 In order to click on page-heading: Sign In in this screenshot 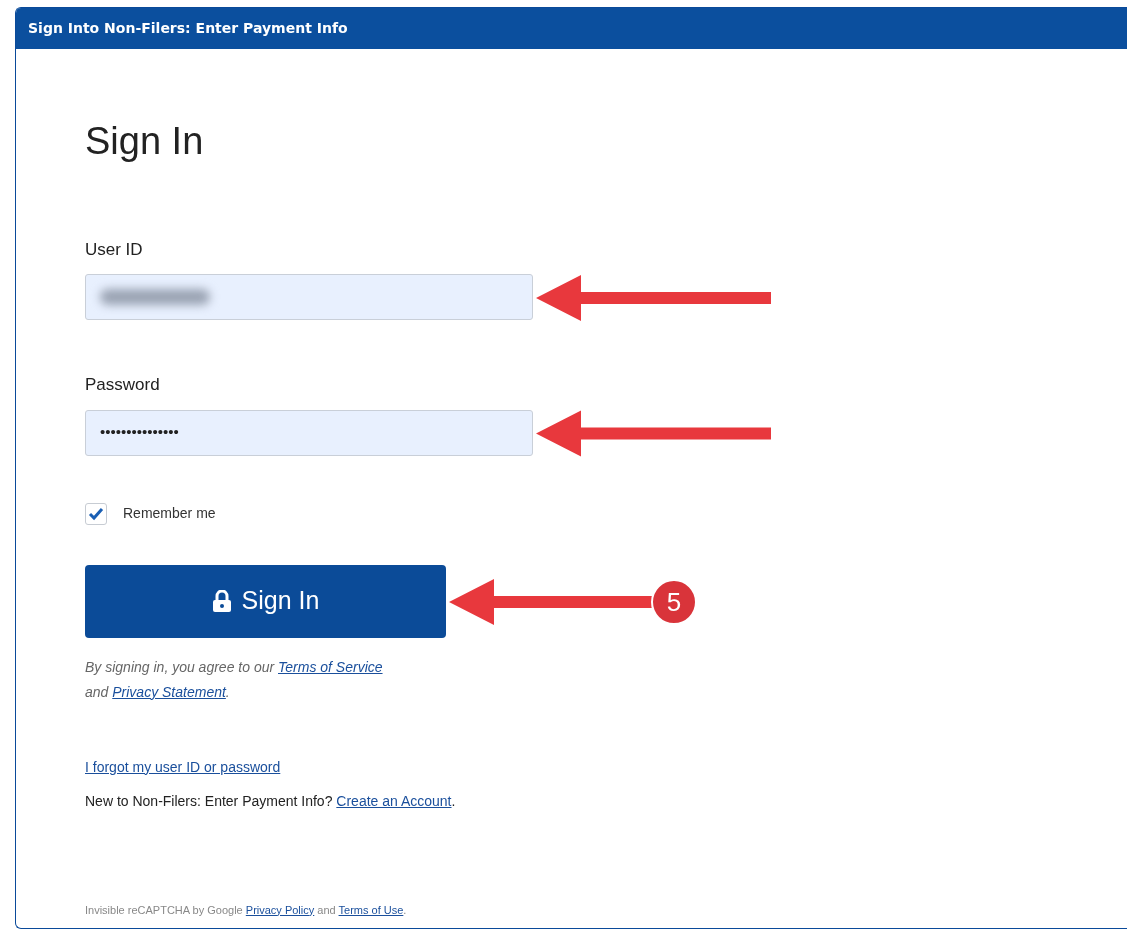, I will do `click(145, 141)`.